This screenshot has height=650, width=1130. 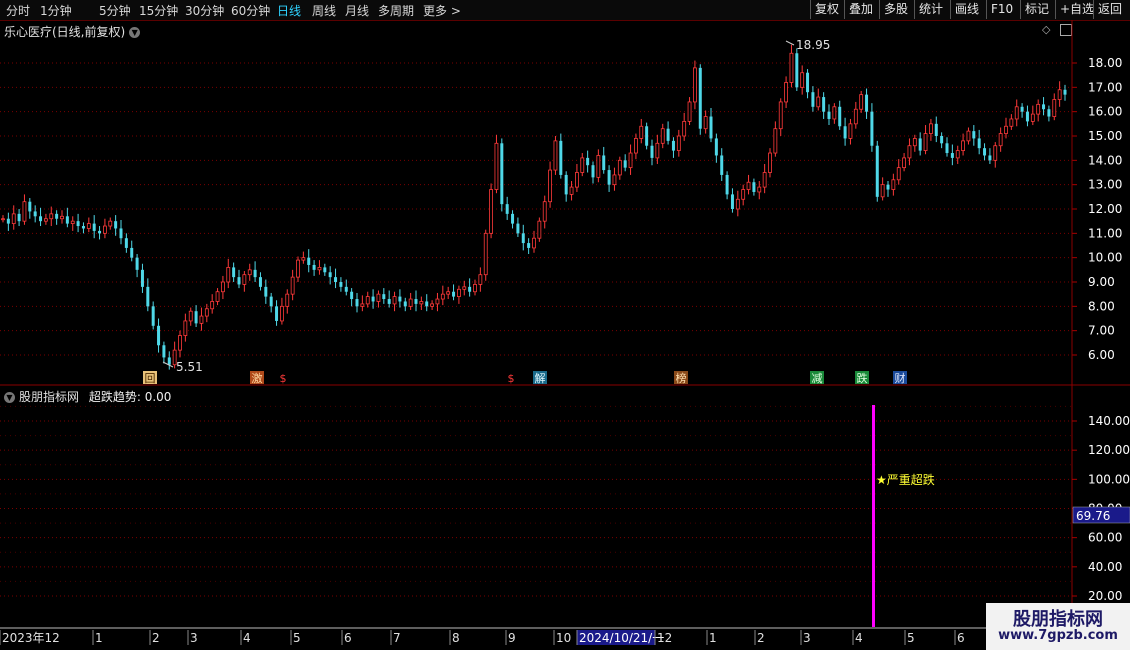 I want to click on event-marker: 解, so click(x=540, y=378).